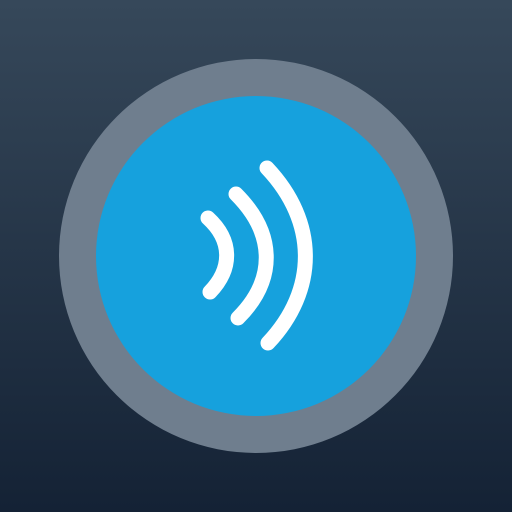 This screenshot has width=512, height=512. I want to click on sound-waves-icon, so click(256, 255).